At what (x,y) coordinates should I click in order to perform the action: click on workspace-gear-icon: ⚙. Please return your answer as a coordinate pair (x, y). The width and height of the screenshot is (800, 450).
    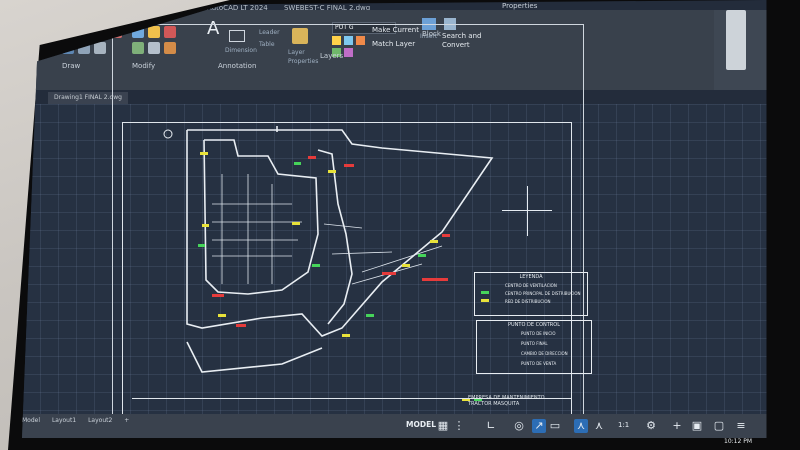
    Looking at the image, I should click on (651, 426).